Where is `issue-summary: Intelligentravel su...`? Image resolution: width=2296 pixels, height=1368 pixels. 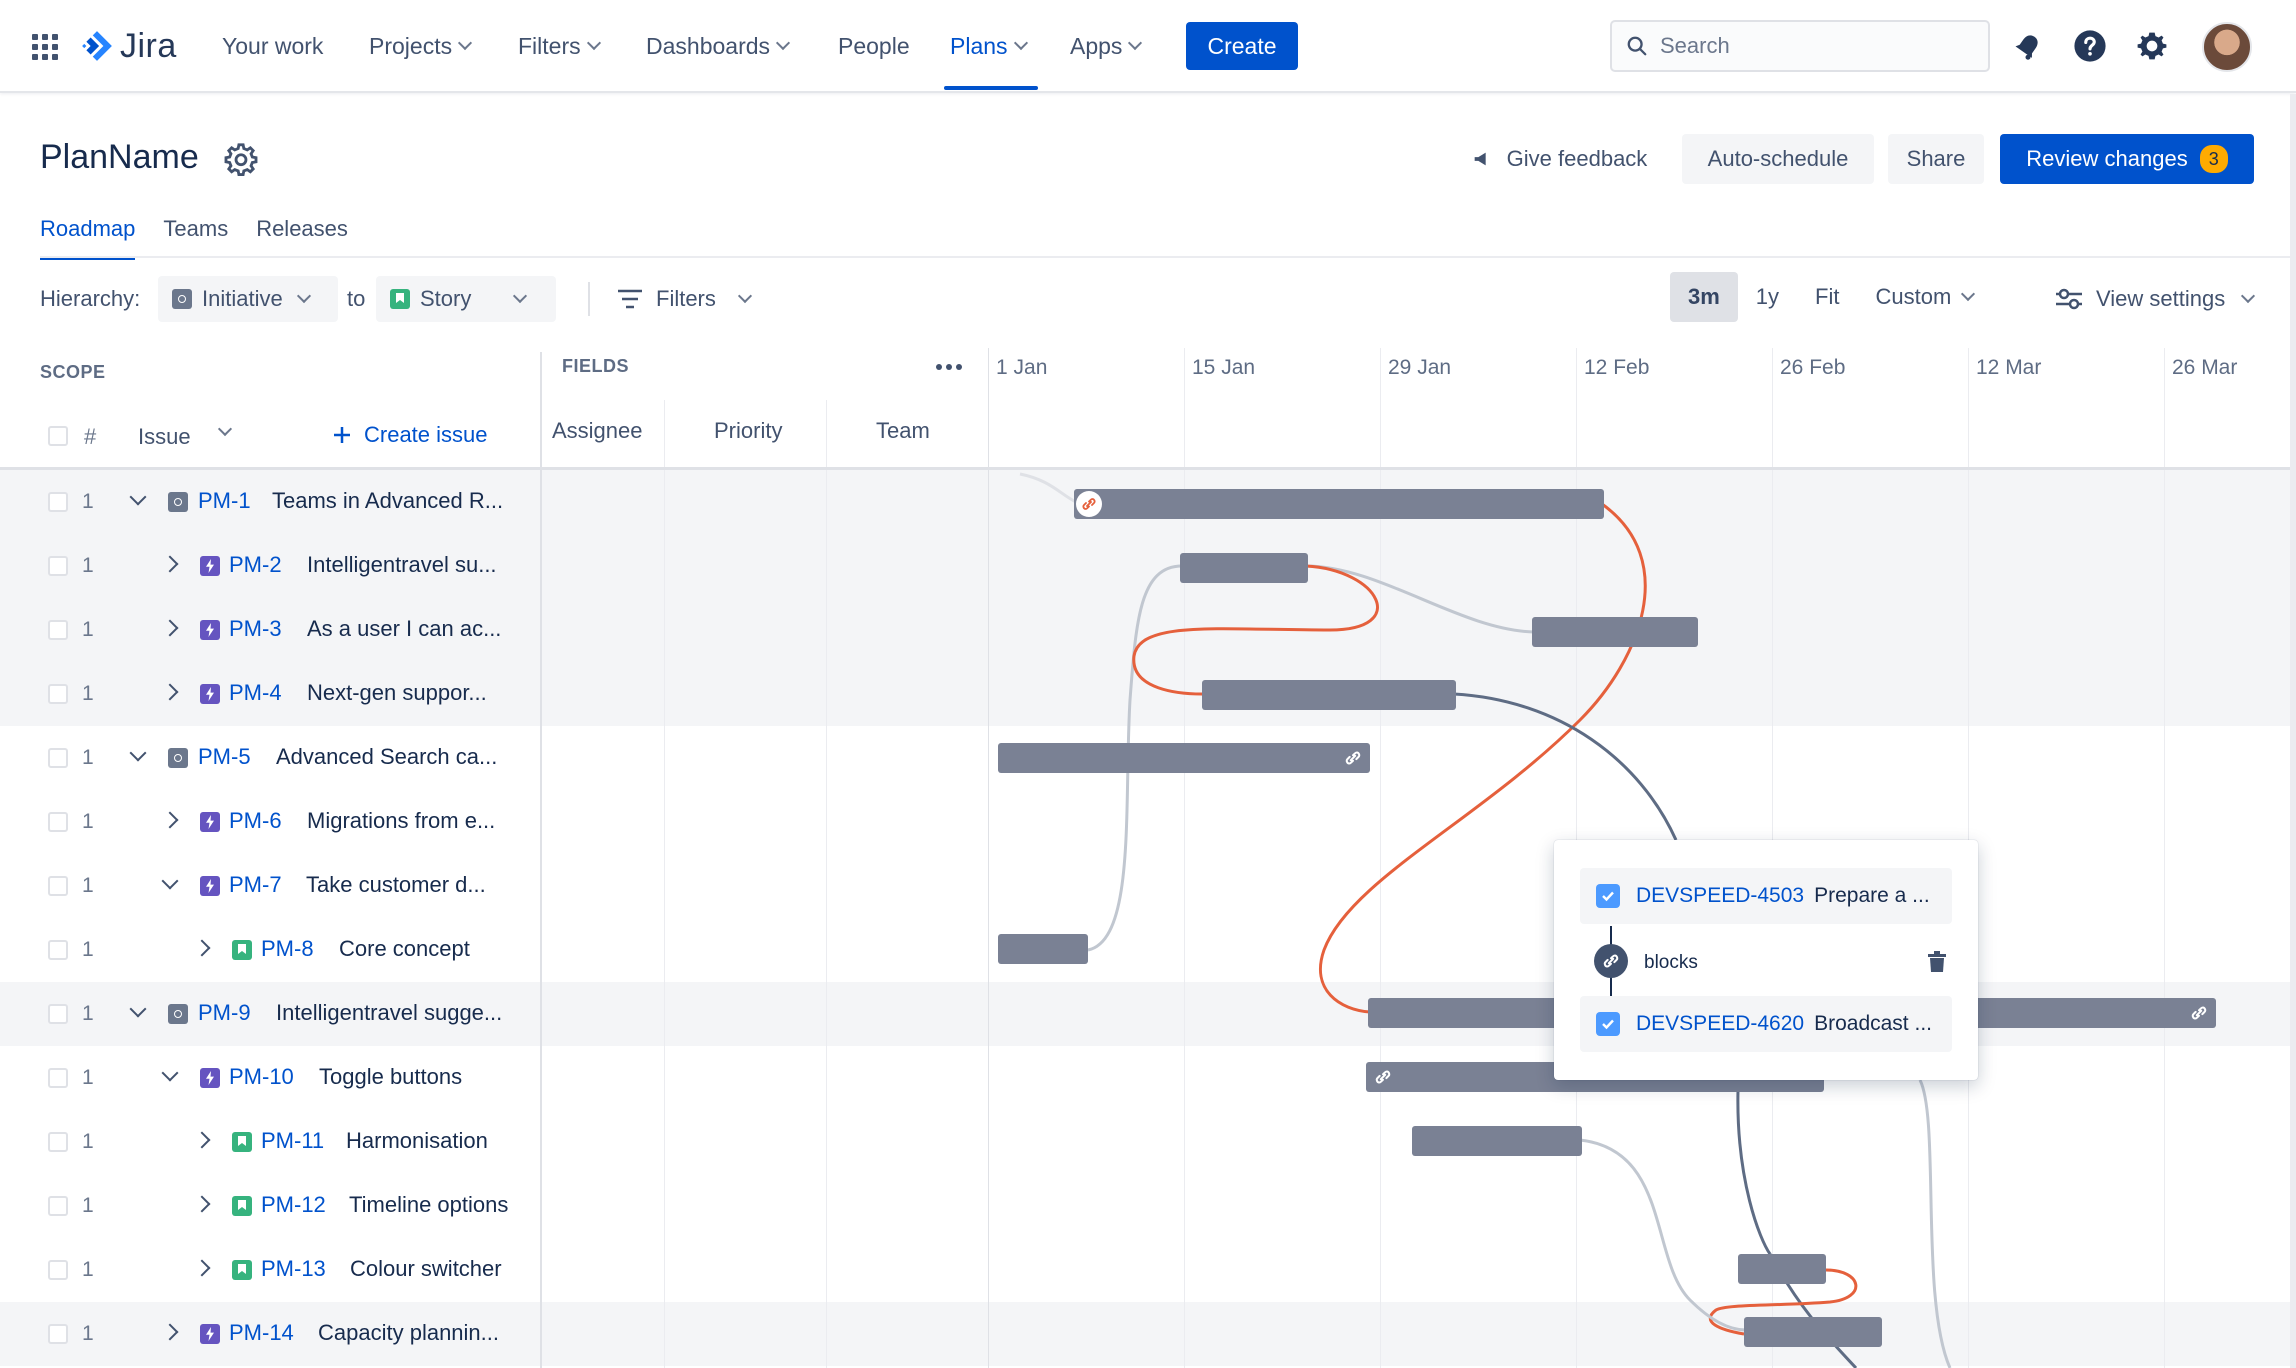 issue-summary: Intelligentravel su... is located at coordinates (402, 565).